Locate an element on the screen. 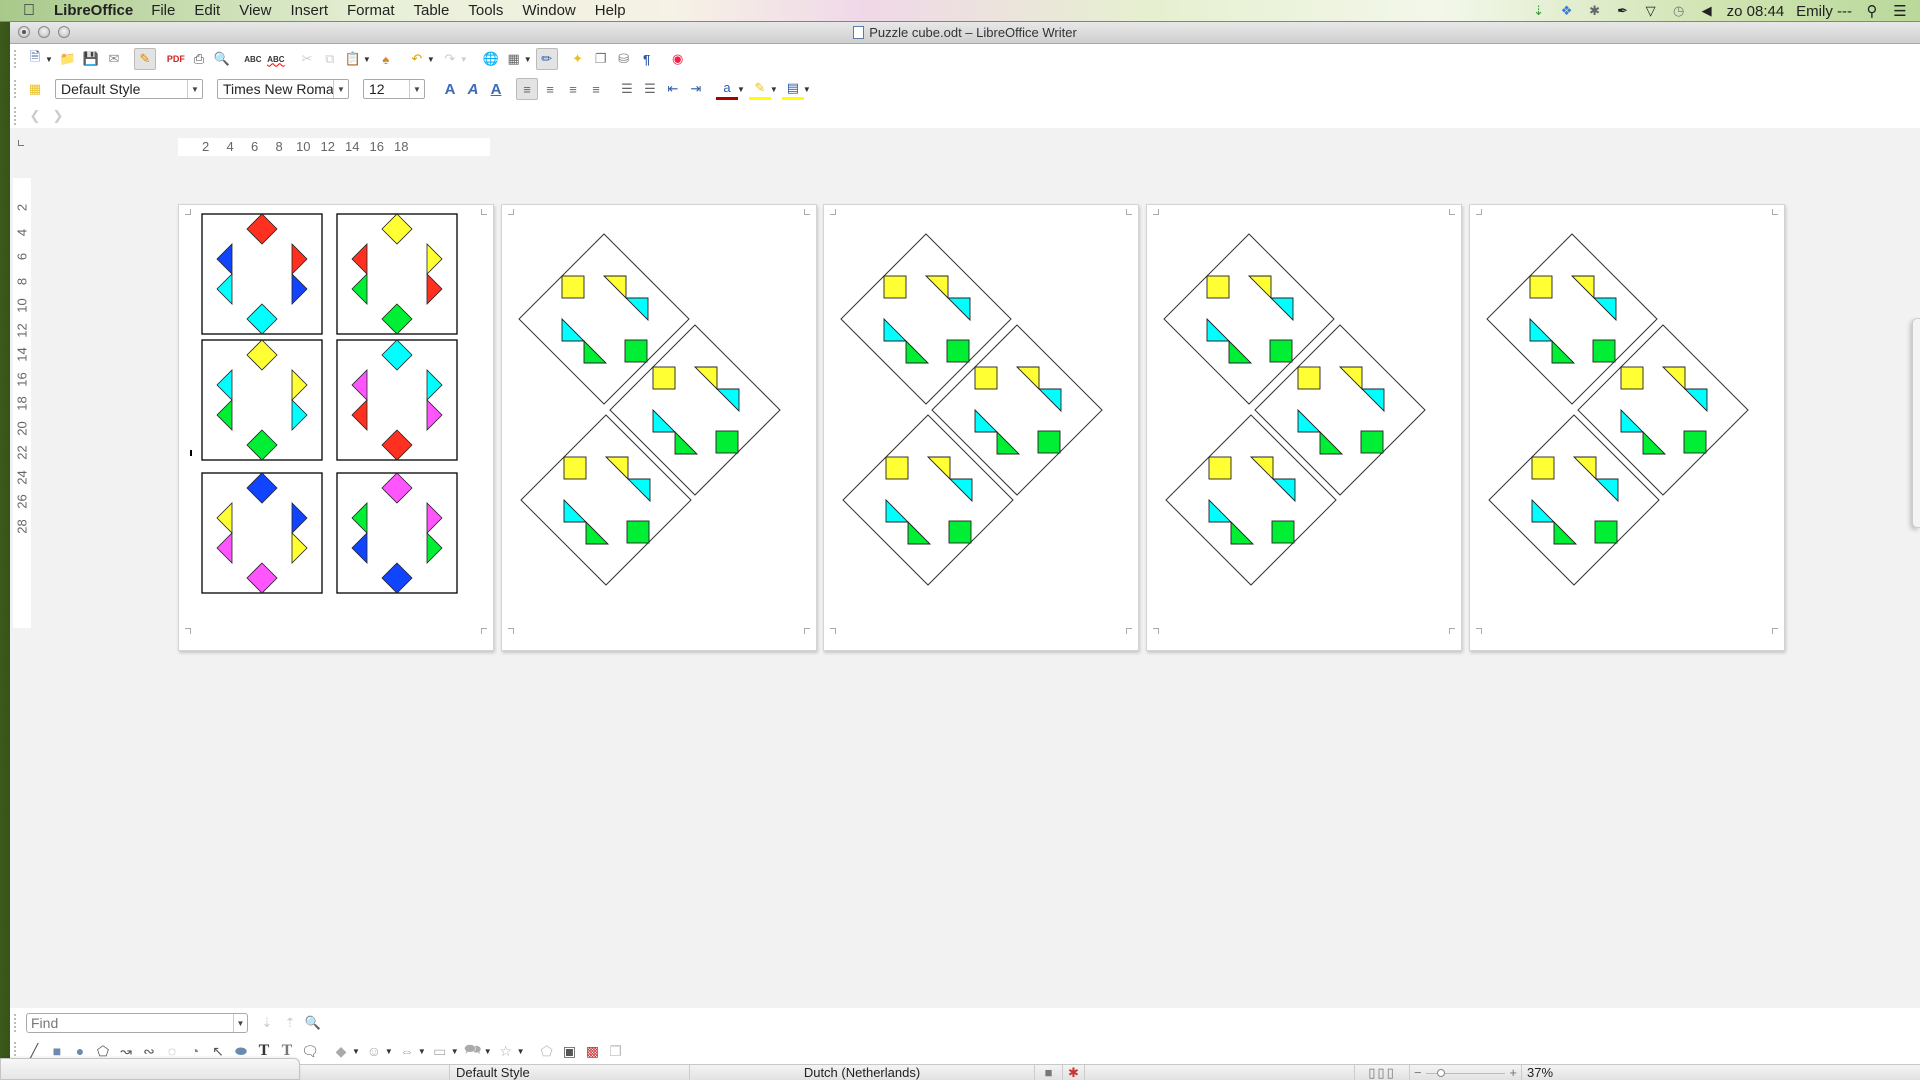  download-icon: ⇣ is located at coordinates (1539, 11).